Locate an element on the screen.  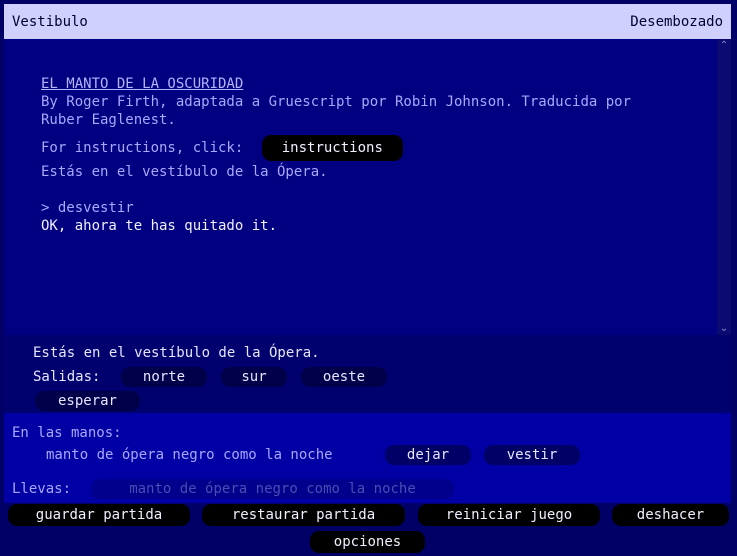
worn-label: Llevas: is located at coordinates (42, 489).